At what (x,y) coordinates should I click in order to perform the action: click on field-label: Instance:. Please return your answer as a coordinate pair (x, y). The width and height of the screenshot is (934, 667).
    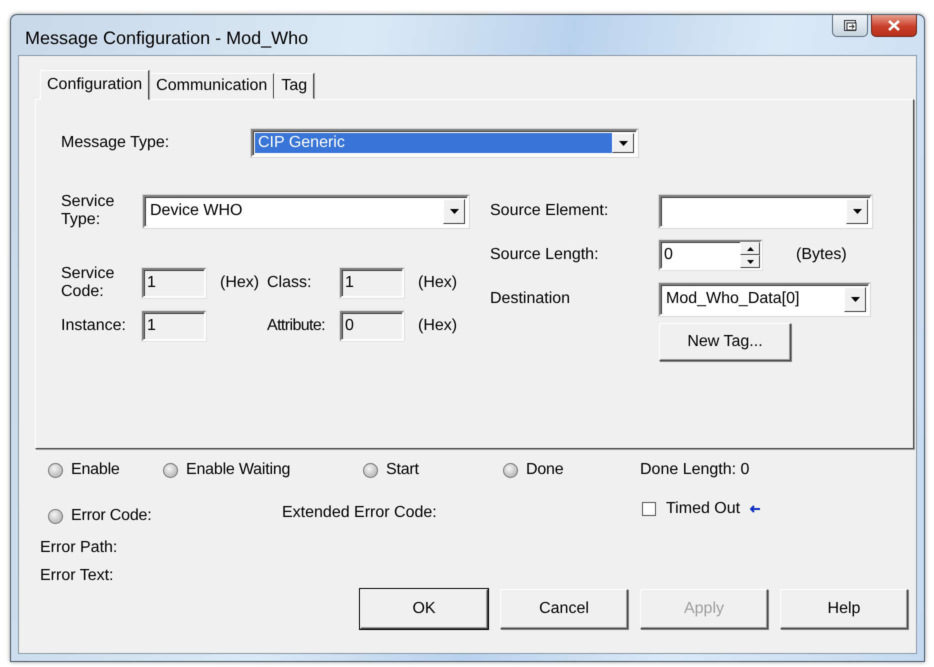
    Looking at the image, I should click on (94, 326).